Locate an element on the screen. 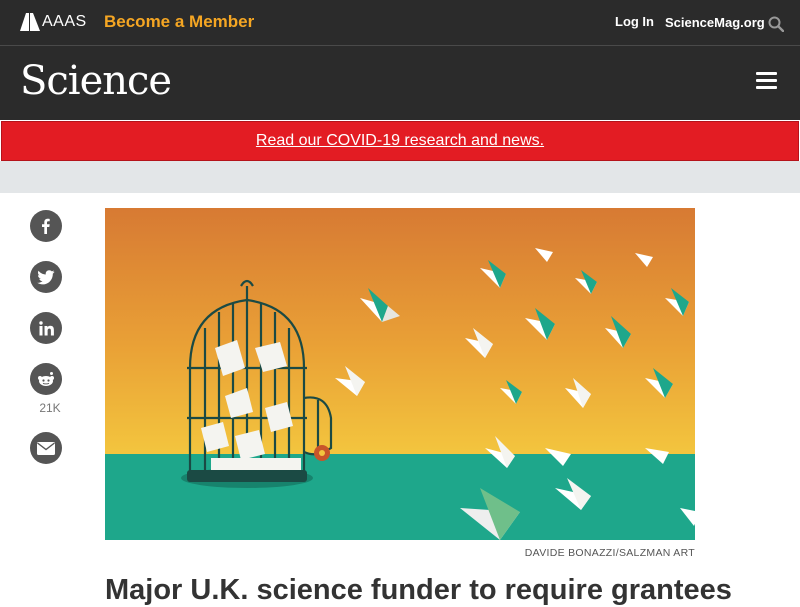 The height and width of the screenshot is (607, 800). image-credit: DAVIDE BONAZZI/SALZMAN ART is located at coordinates (609, 553).